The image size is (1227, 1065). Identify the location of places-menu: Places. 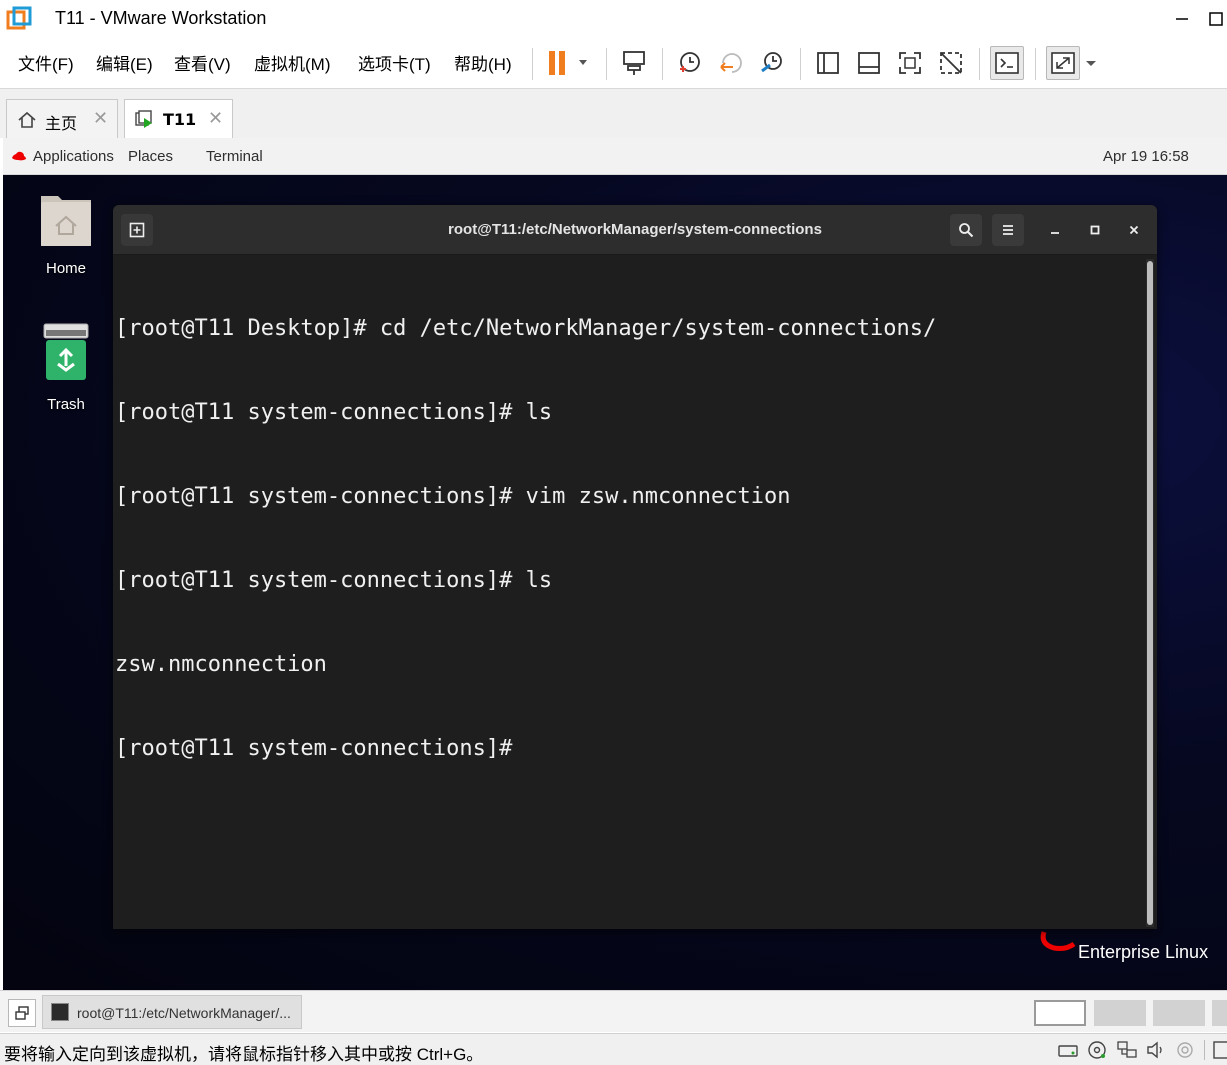
(150, 156).